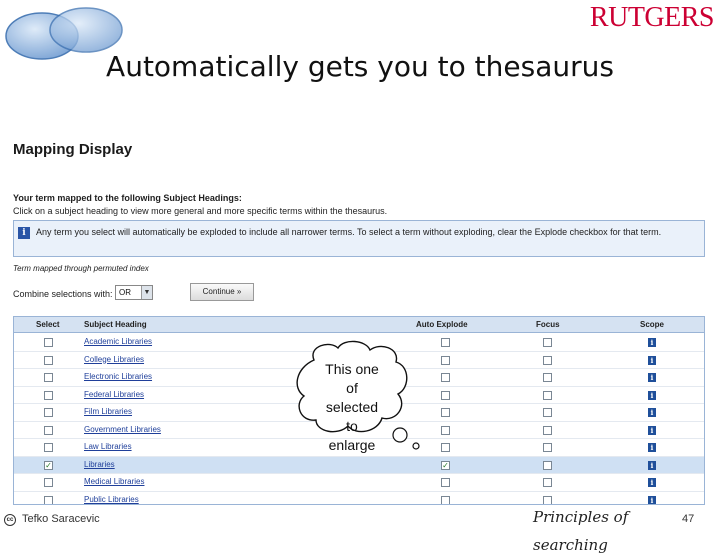 Image resolution: width=720 pixels, height=559 pixels. I want to click on subject-heading-link: Public Libraries, so click(111, 499).